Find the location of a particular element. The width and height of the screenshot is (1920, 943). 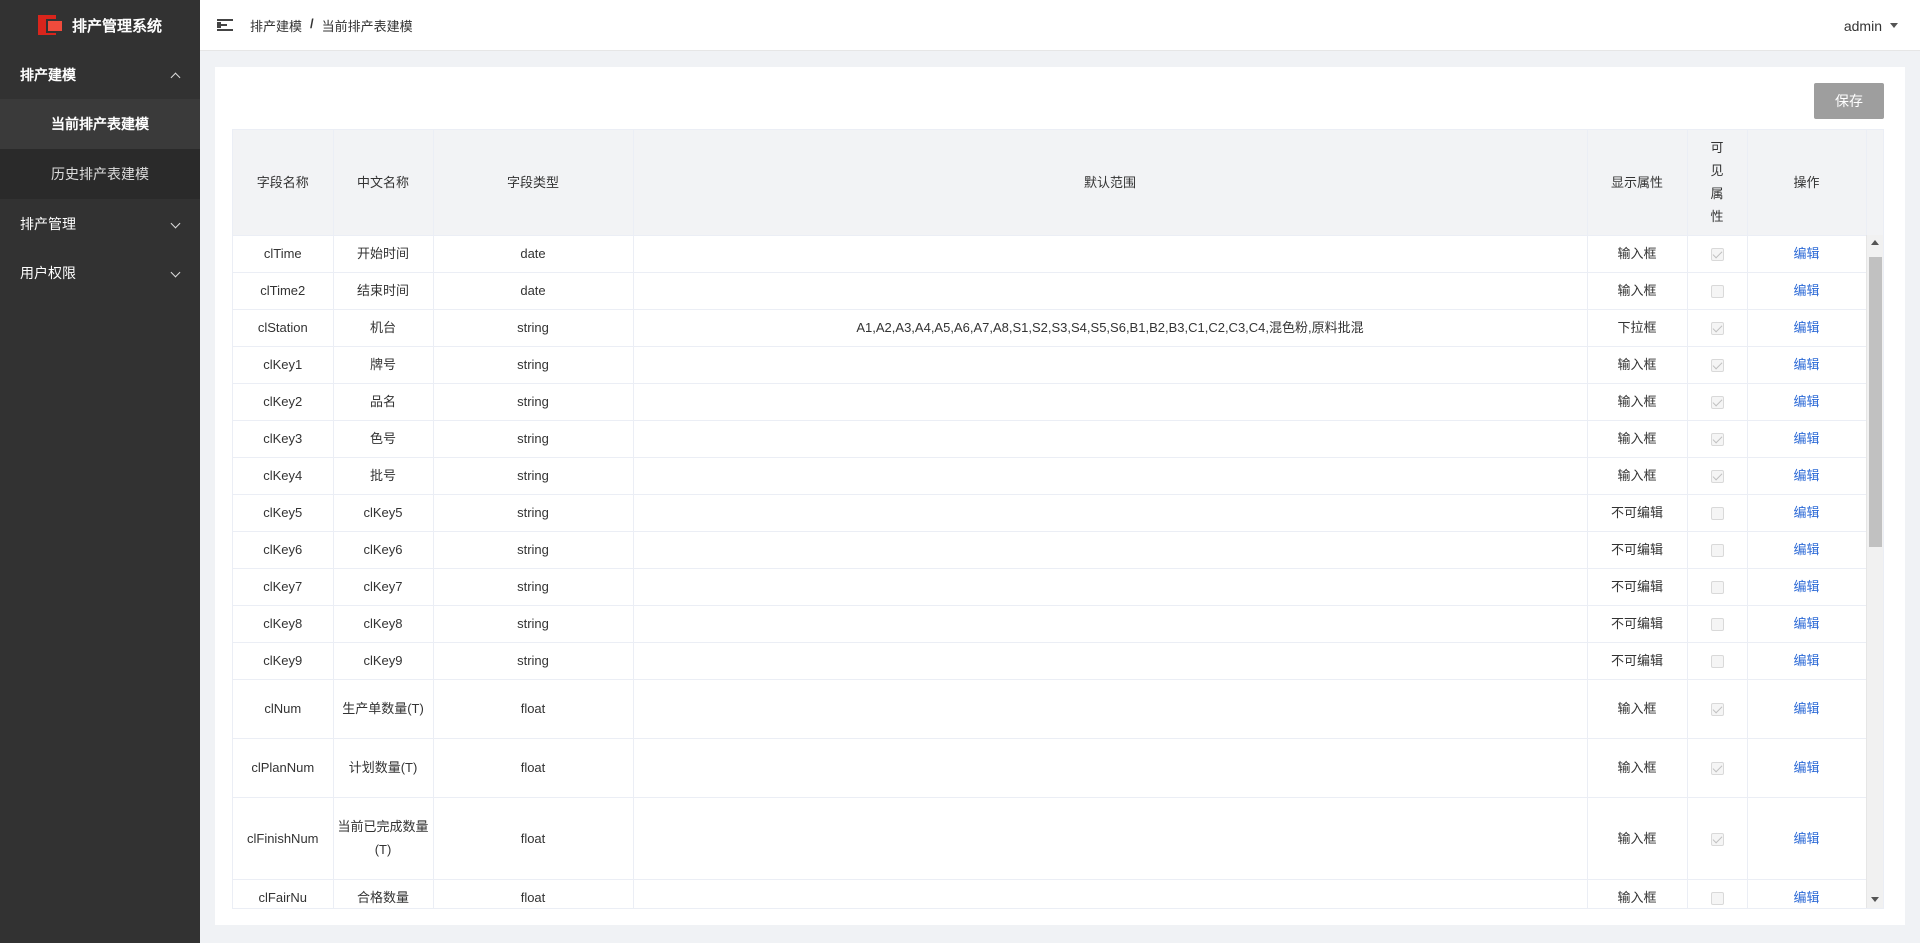

column-header: 操作 is located at coordinates (1807, 183).